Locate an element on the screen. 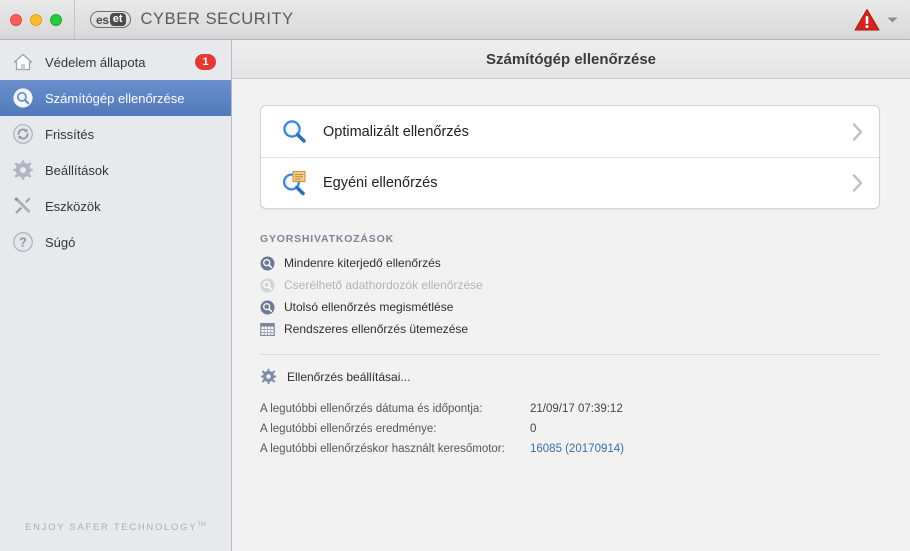 This screenshot has height=551, width=910. eset-logo-icon: es et is located at coordinates (110, 19).